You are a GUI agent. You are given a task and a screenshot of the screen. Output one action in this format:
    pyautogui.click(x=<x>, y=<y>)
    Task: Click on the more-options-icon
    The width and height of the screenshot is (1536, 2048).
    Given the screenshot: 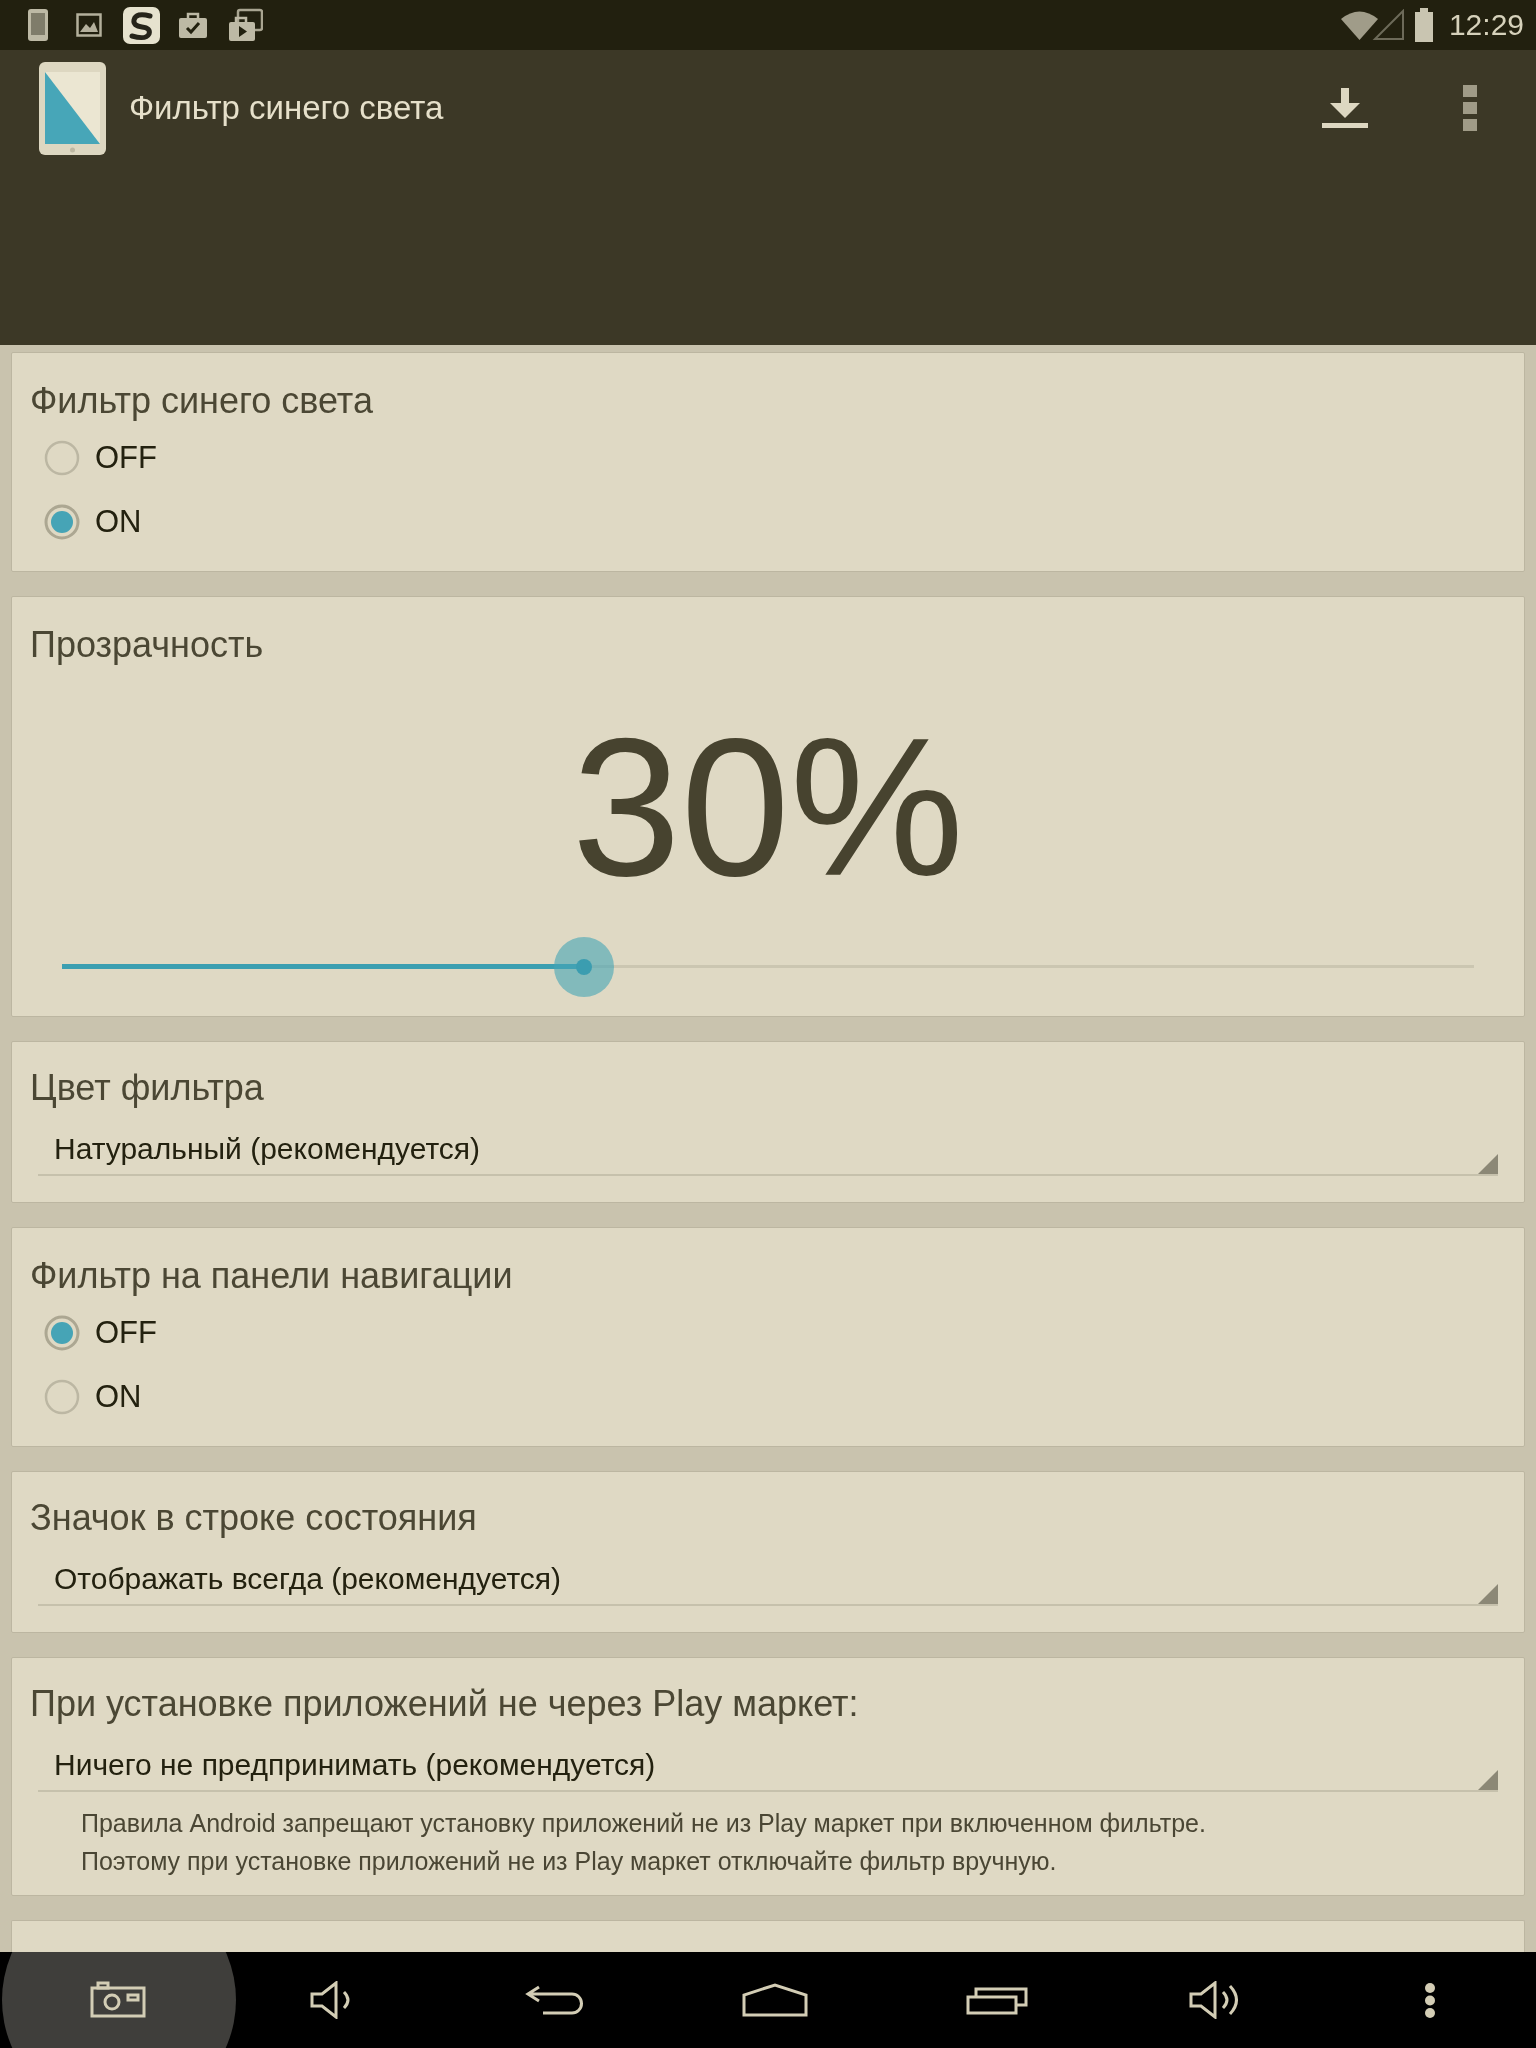 What is the action you would take?
    pyautogui.click(x=1430, y=2000)
    